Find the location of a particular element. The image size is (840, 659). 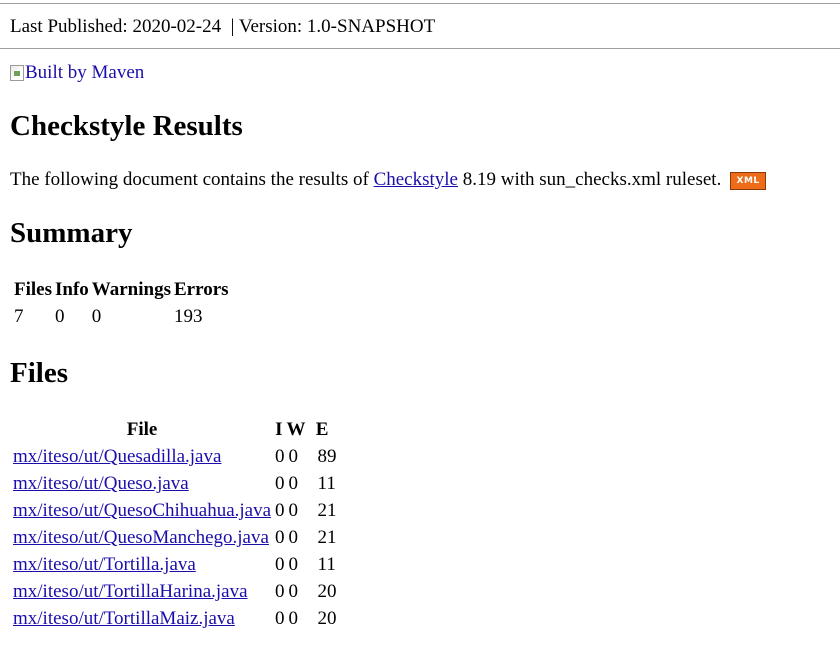

last-published-text: Last Published: 2020-02-24 is located at coordinates (116, 26).